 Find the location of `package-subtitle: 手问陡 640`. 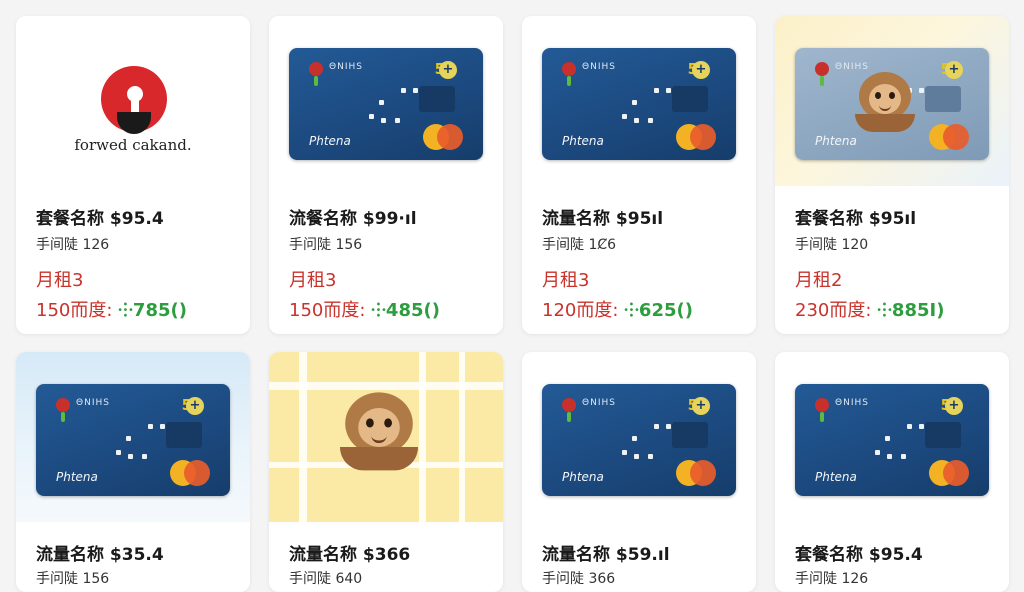

package-subtitle: 手问陡 640 is located at coordinates (326, 579).